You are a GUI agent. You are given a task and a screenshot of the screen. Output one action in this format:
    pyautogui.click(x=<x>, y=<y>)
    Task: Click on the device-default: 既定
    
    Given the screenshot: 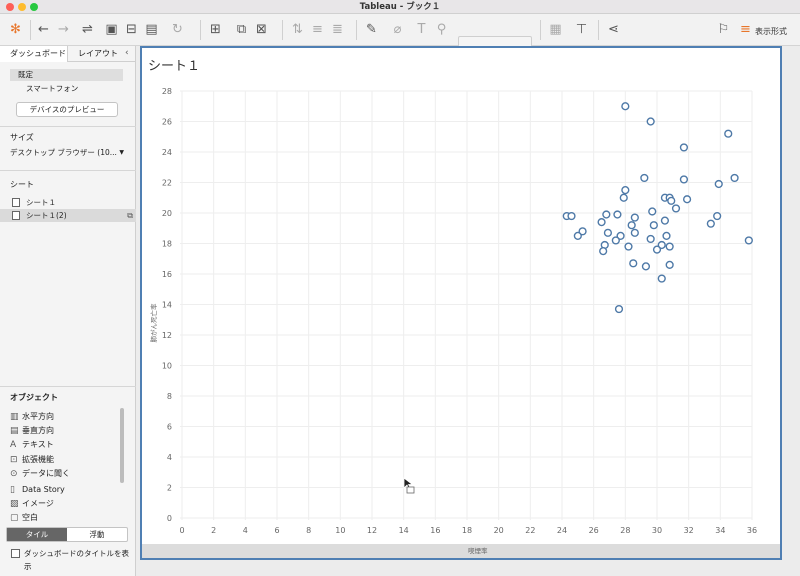 What is the action you would take?
    pyautogui.click(x=66, y=75)
    